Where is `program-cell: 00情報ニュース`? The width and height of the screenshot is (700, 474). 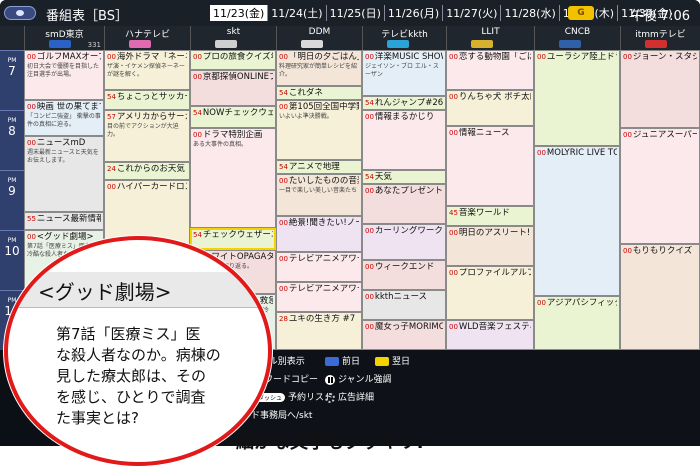
program-cell: 00情報ニュース is located at coordinates (490, 166).